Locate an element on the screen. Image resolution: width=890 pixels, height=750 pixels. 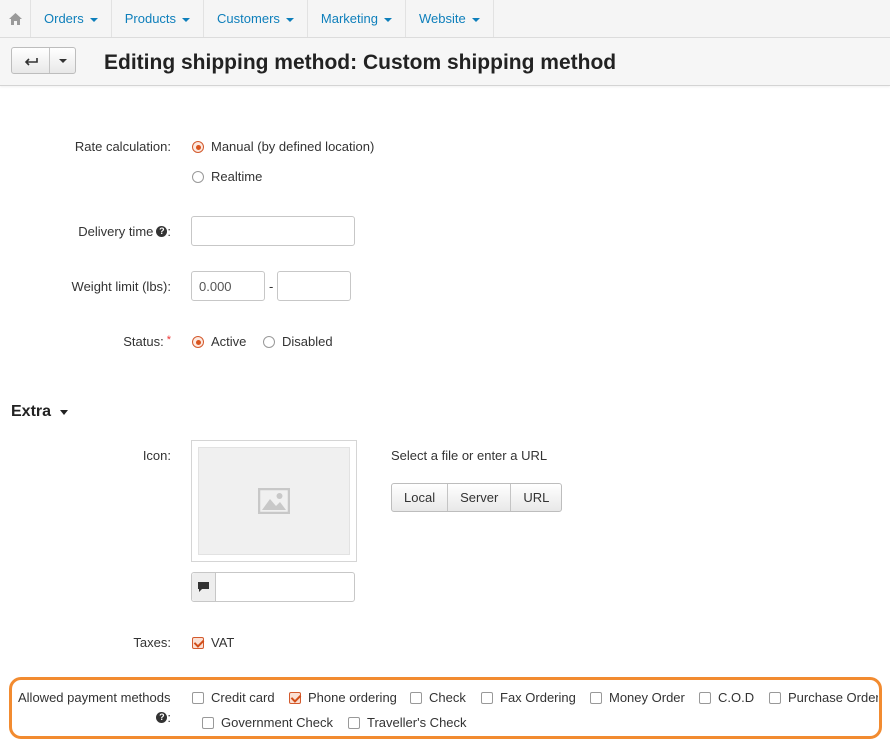
status-label-text: Status: is located at coordinates (143, 341).